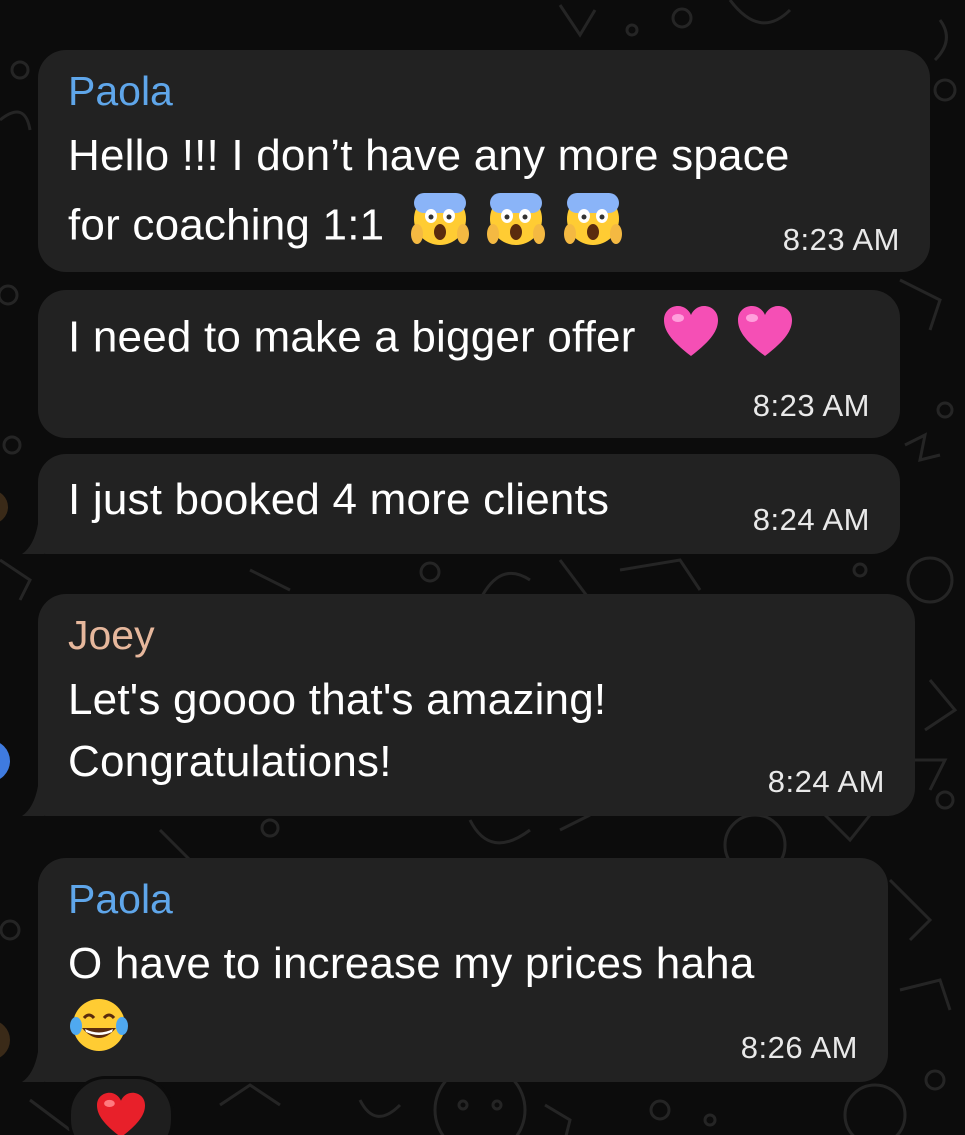  Describe the element at coordinates (429, 155) in the screenshot. I see `message-text: Hello !!! I don’t have any more space` at that location.